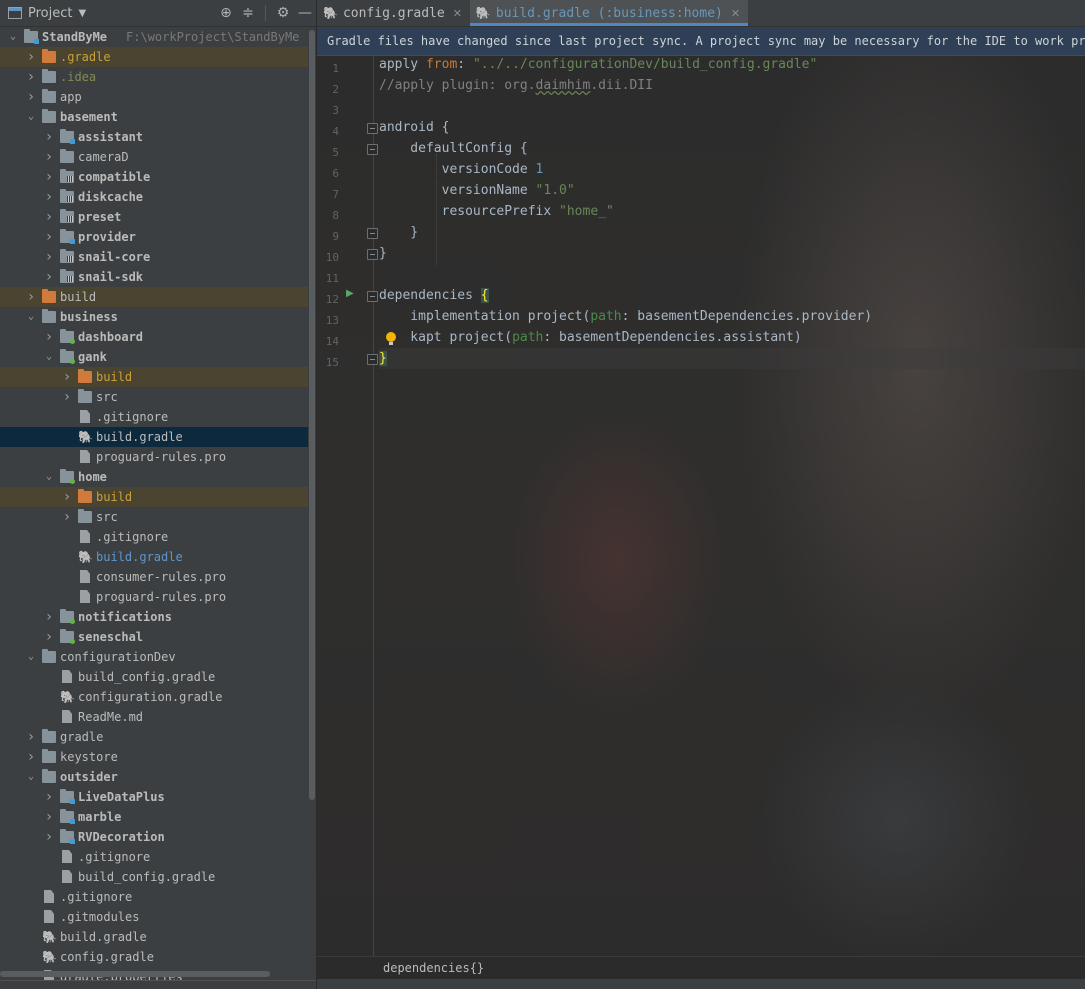 Image resolution: width=1085 pixels, height=989 pixels. What do you see at coordinates (154, 657) in the screenshot?
I see `tree-item: ⌄ configurationDev` at bounding box center [154, 657].